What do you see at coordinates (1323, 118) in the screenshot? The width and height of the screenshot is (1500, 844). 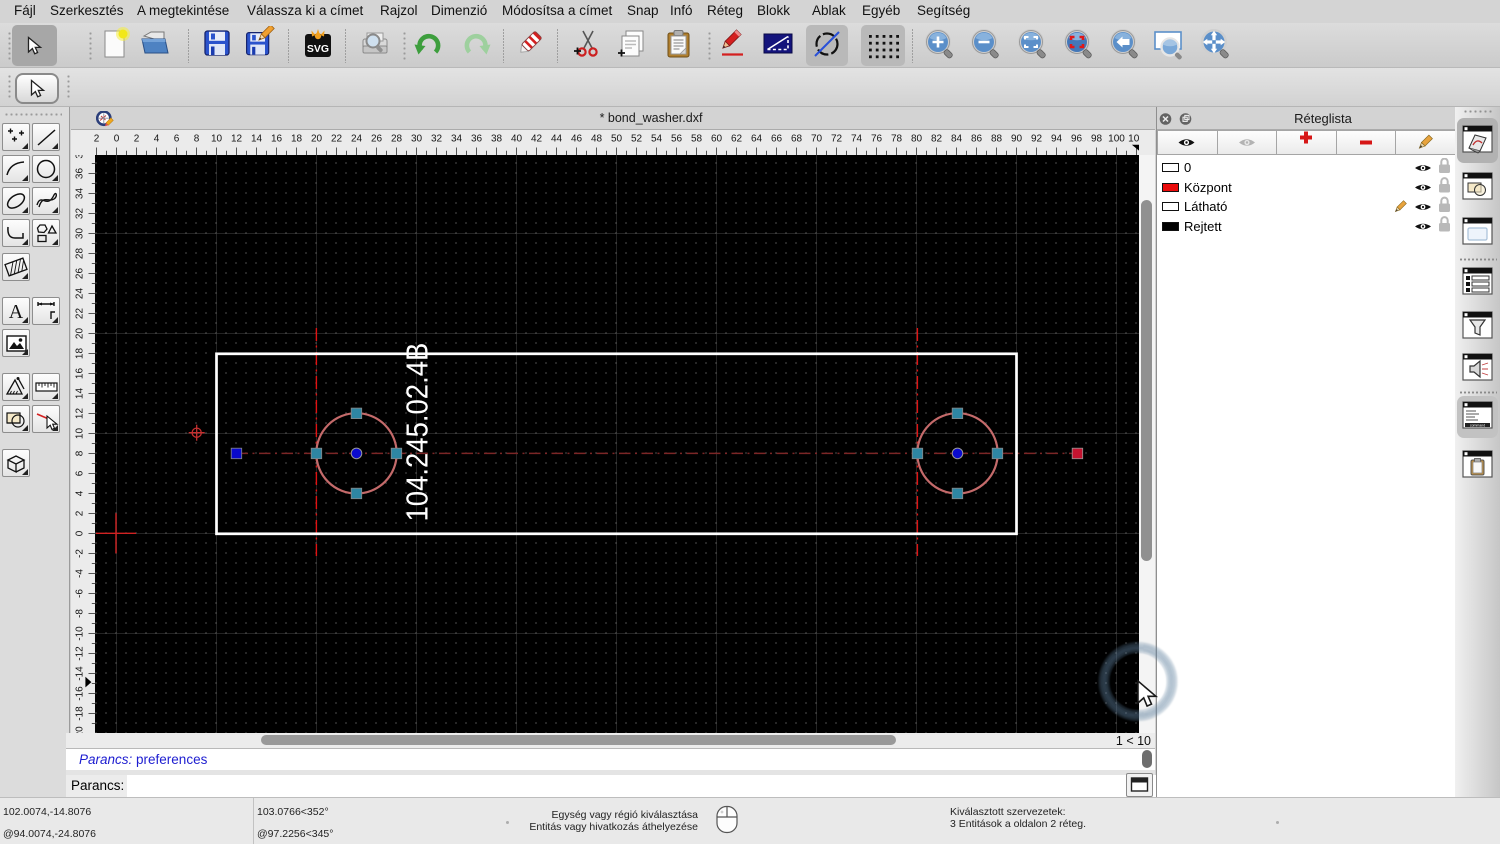 I see `svg-text: Réteglista` at bounding box center [1323, 118].